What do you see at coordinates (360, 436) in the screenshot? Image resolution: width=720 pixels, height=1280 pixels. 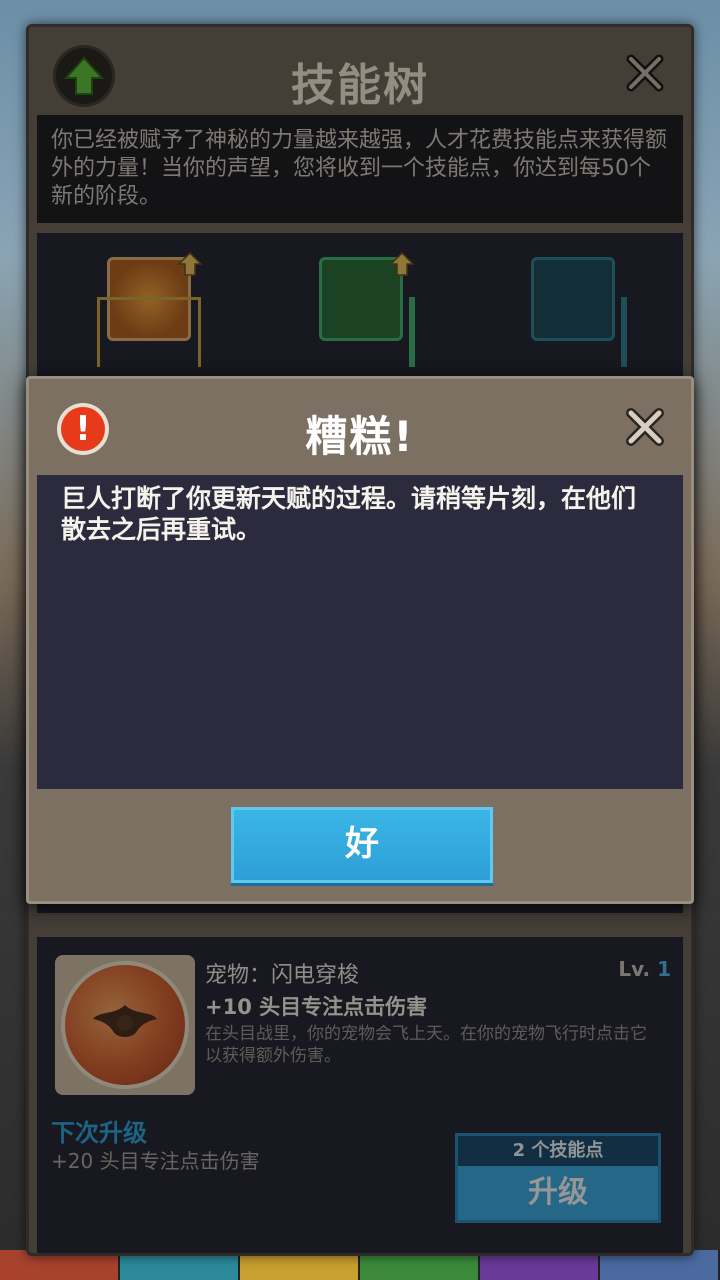 I see `modal-title: 糟糕!` at bounding box center [360, 436].